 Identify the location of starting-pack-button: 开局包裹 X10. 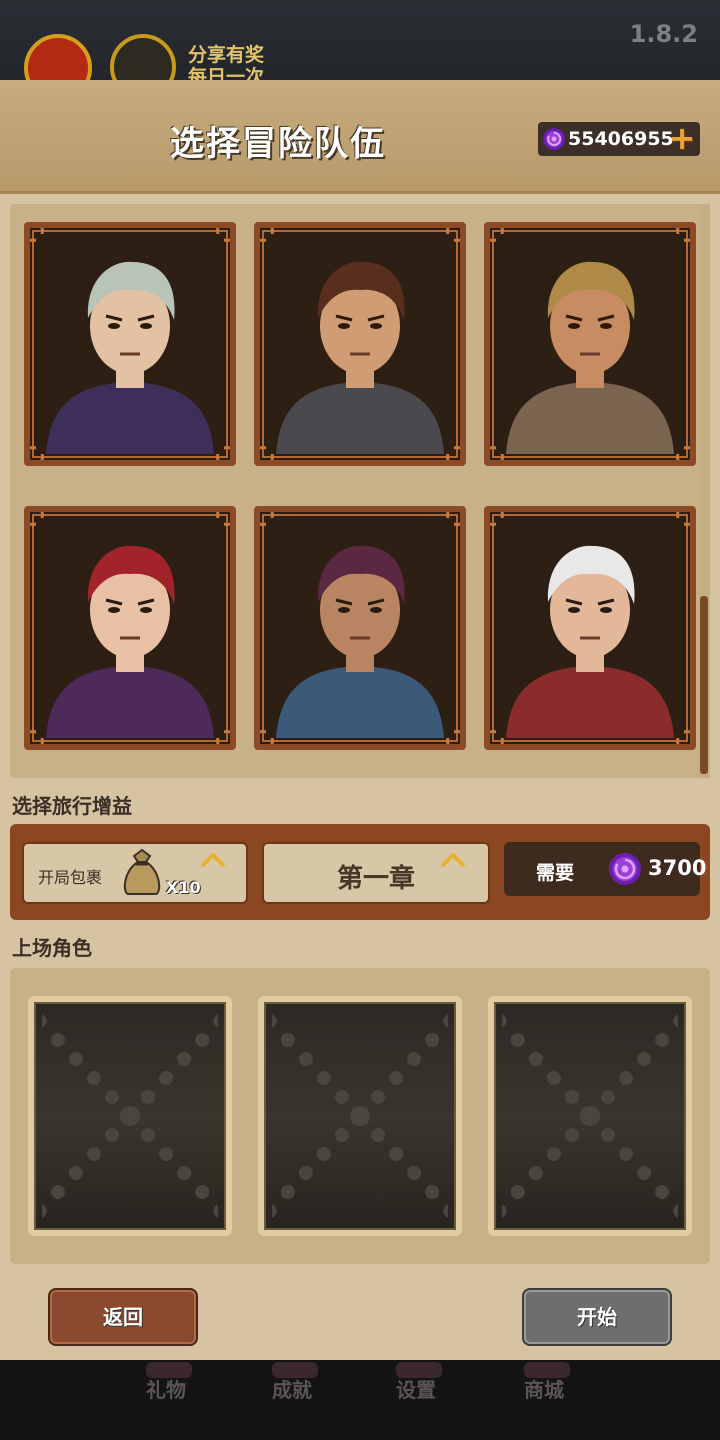
(135, 873).